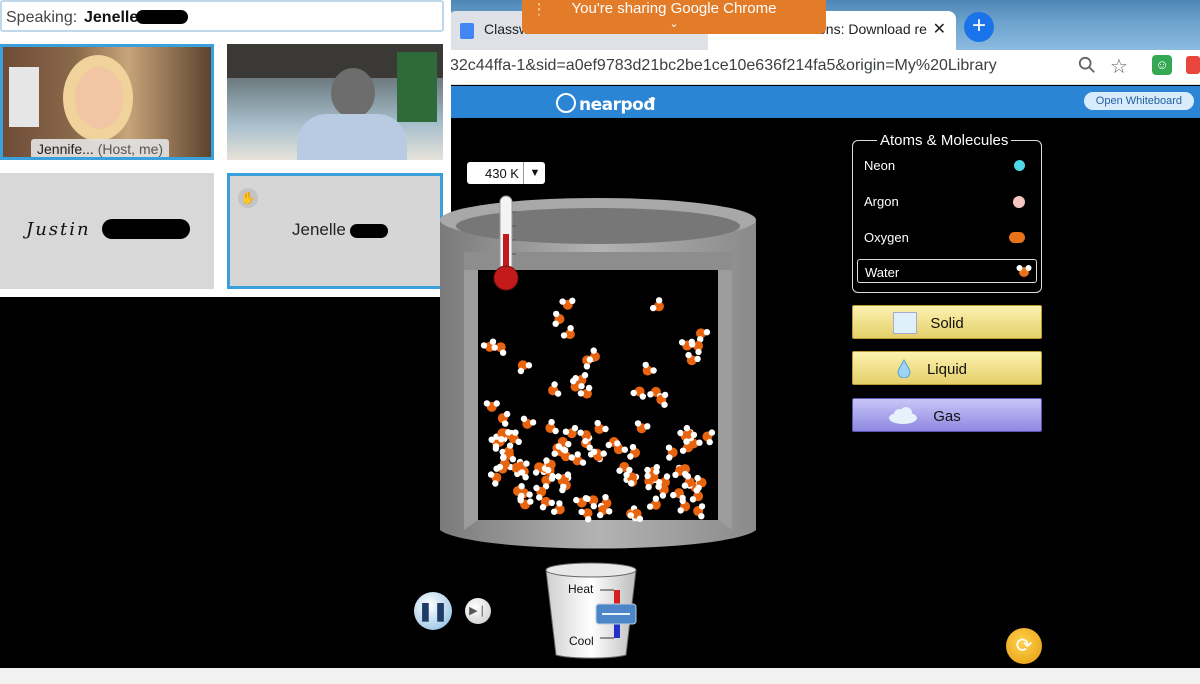  I want to click on gas-button: Gas, so click(947, 415).